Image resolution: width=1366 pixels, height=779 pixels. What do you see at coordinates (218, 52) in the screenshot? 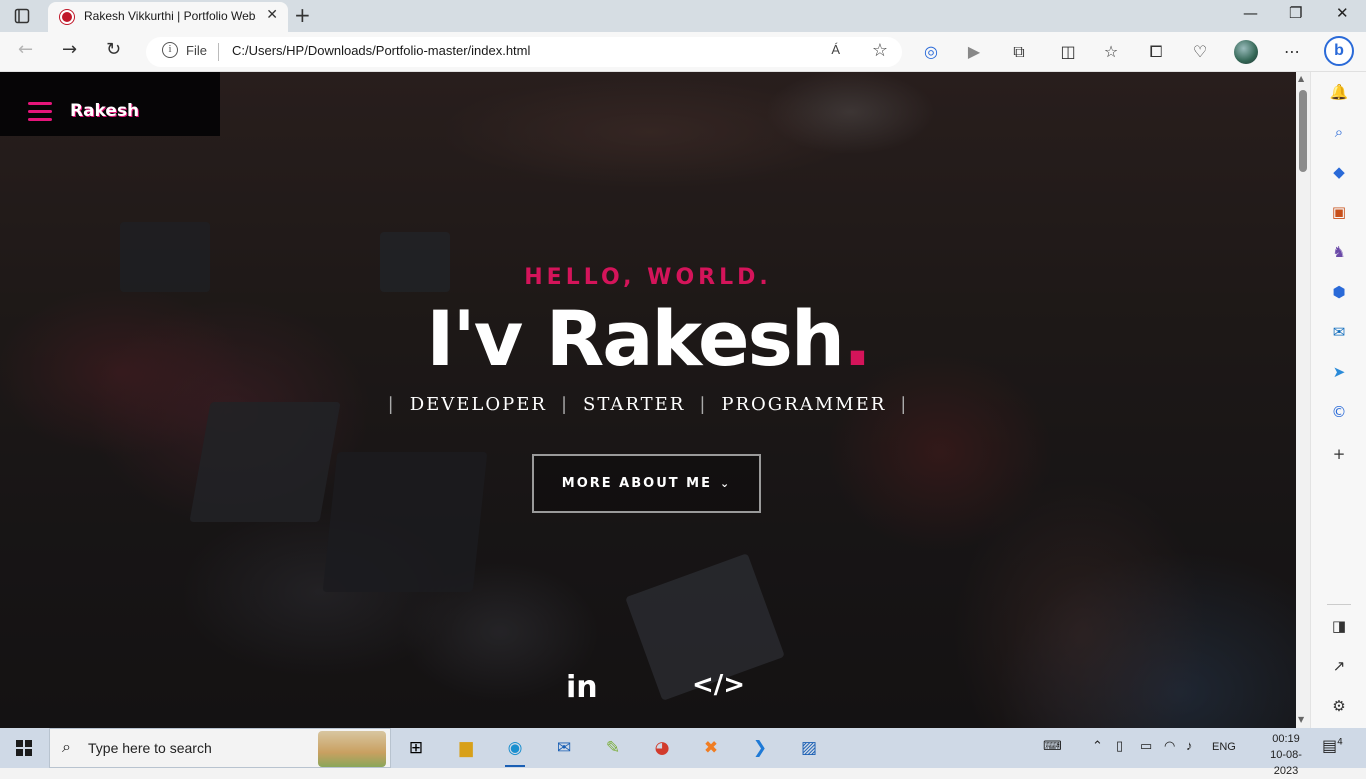
I see `address-separator` at bounding box center [218, 52].